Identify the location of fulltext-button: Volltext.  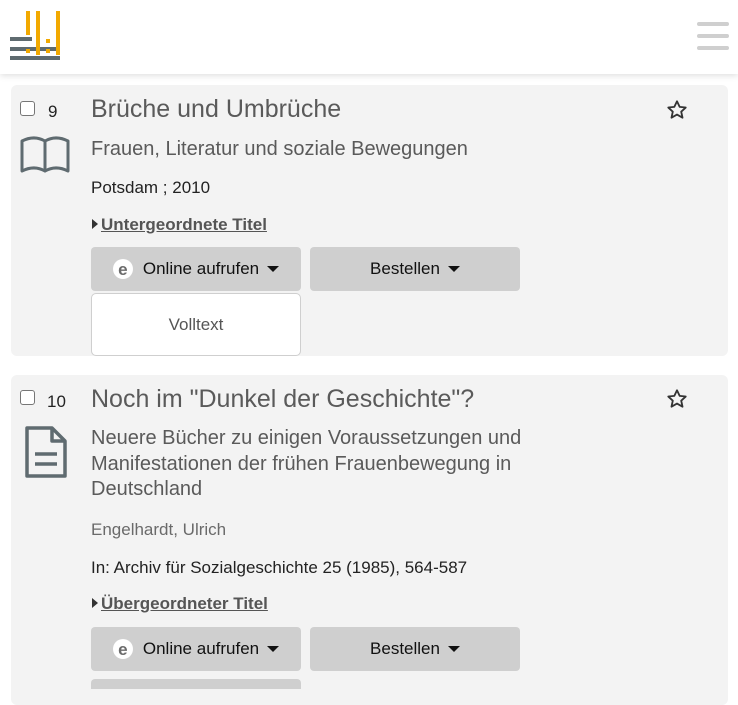
(196, 324).